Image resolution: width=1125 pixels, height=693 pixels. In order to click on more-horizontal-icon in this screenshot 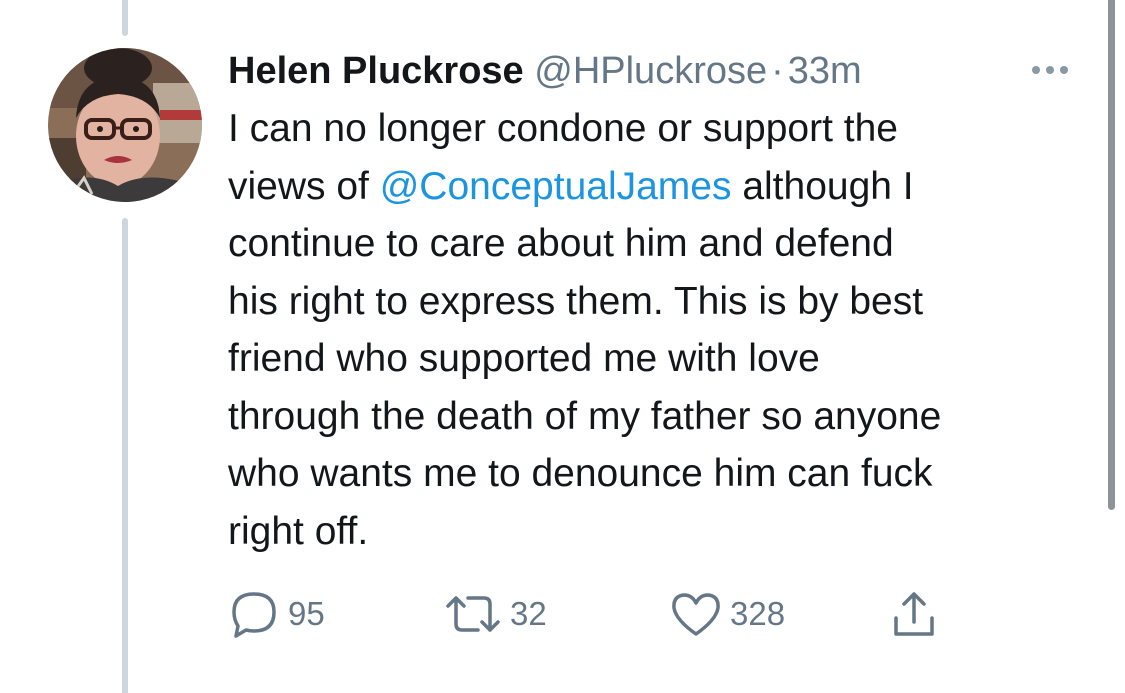, I will do `click(1050, 70)`.